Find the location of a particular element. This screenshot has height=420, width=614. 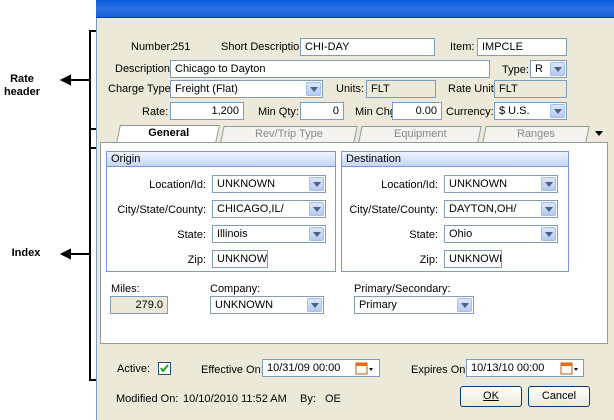

currency-value: $ U.S. is located at coordinates (514, 111).